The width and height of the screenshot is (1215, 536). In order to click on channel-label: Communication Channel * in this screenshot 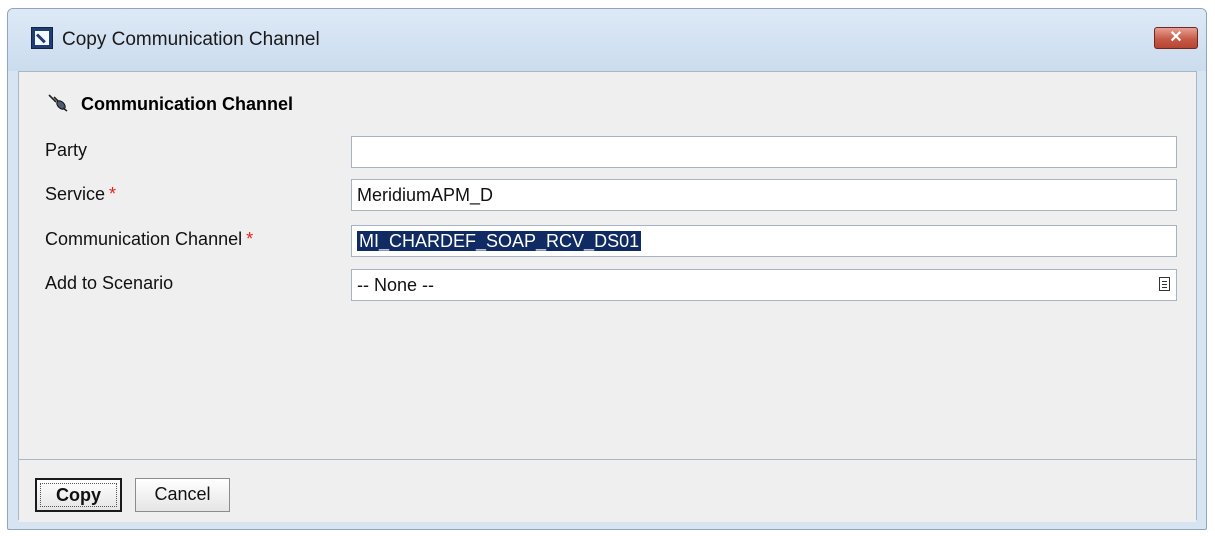, I will do `click(149, 239)`.